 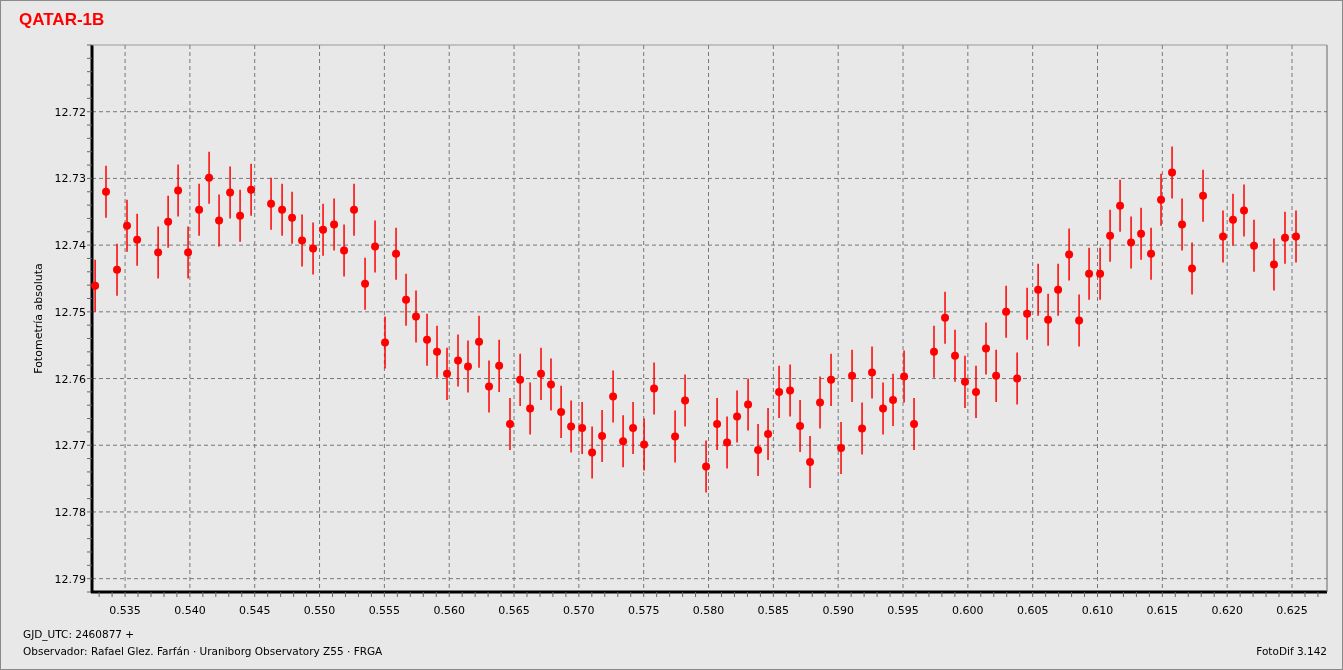 What do you see at coordinates (708, 610) in the screenshot?
I see `x-tick-label: 0.580` at bounding box center [708, 610].